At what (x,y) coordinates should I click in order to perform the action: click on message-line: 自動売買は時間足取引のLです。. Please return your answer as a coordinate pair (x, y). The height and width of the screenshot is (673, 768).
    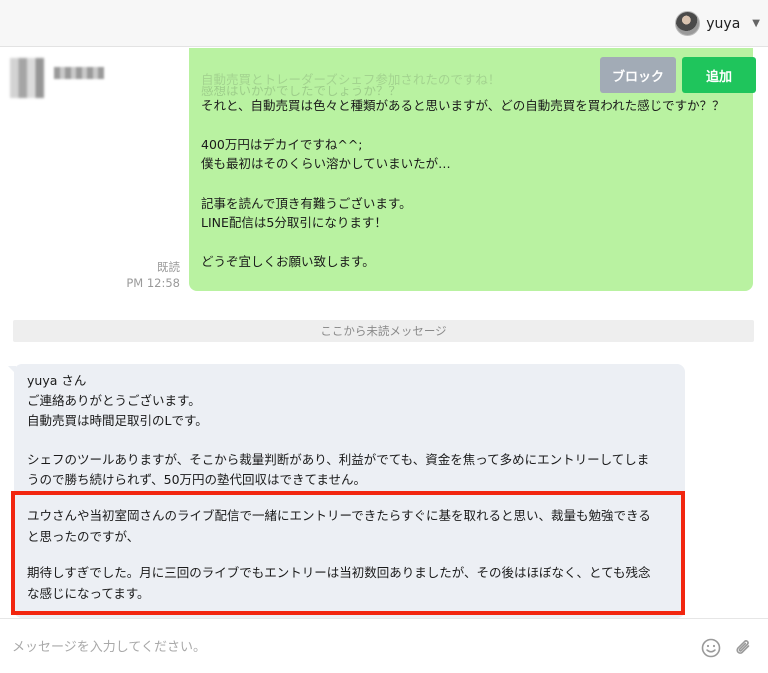
    Looking at the image, I should click on (117, 420).